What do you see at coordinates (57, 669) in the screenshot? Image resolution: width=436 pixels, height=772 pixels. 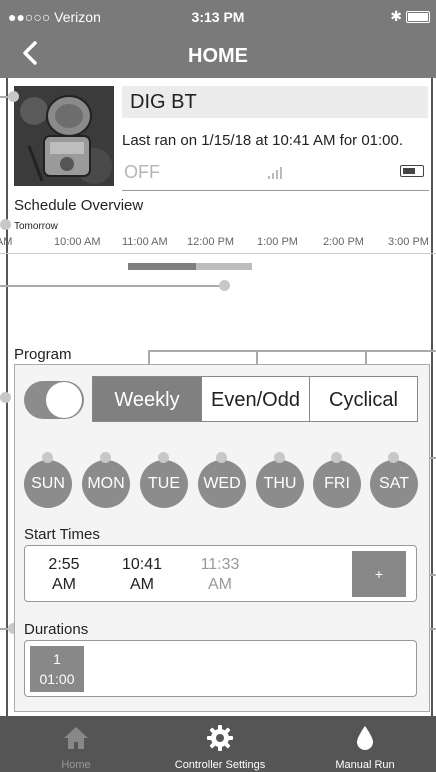 I see `duration-item: 1 01:00` at bounding box center [57, 669].